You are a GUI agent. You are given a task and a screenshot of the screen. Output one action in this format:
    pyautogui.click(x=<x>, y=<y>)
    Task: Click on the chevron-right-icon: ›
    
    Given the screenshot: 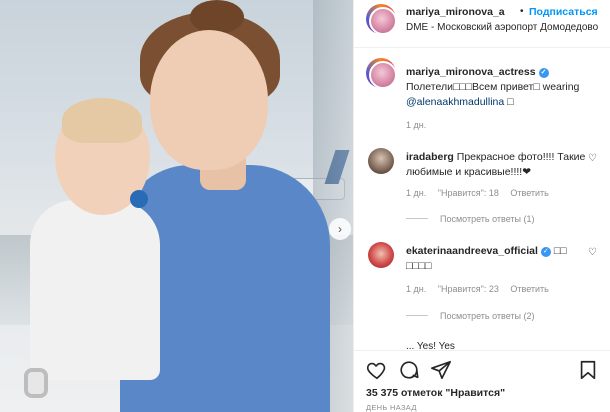 What is the action you would take?
    pyautogui.click(x=340, y=229)
    